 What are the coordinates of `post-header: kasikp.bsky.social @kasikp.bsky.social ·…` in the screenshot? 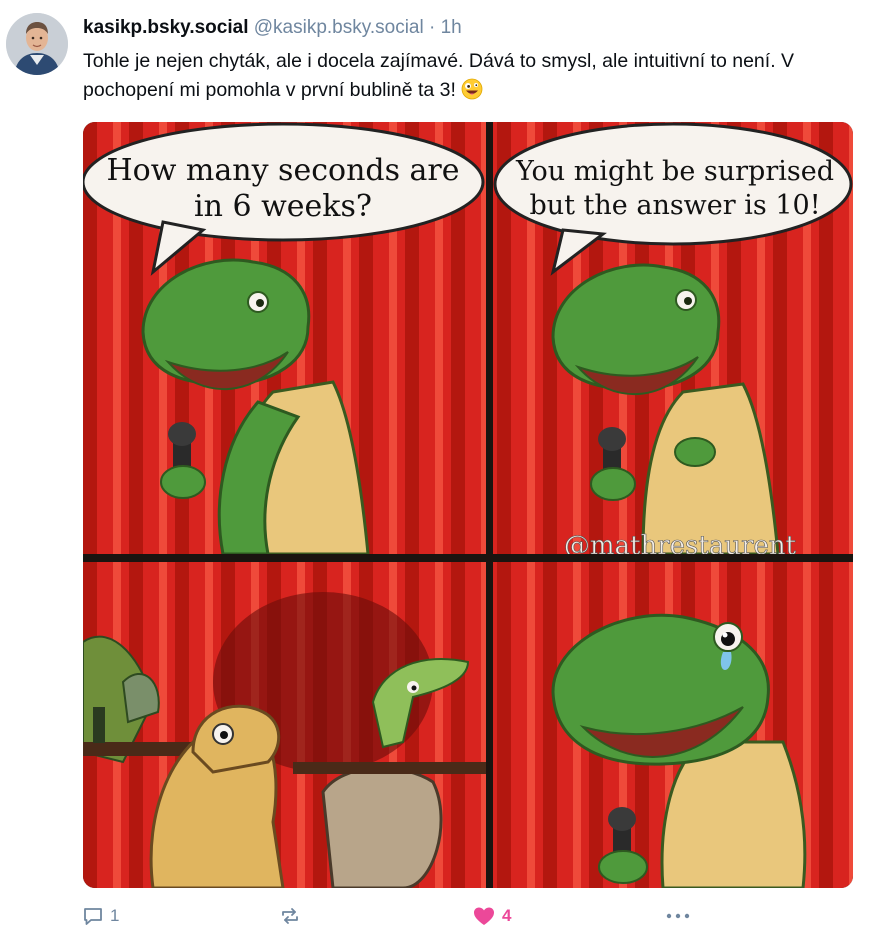 It's located at (272, 28).